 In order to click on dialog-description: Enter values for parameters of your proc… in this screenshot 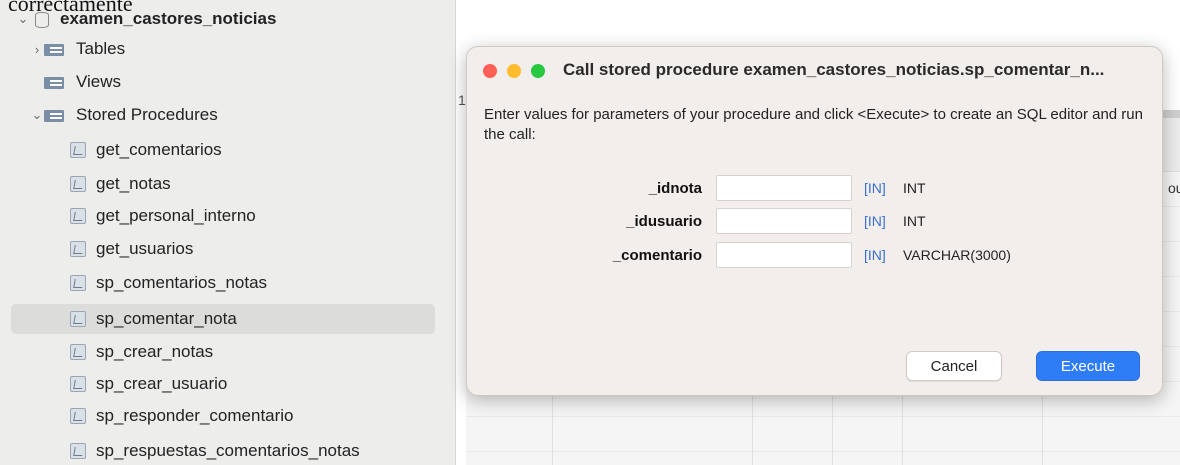, I will do `click(813, 124)`.